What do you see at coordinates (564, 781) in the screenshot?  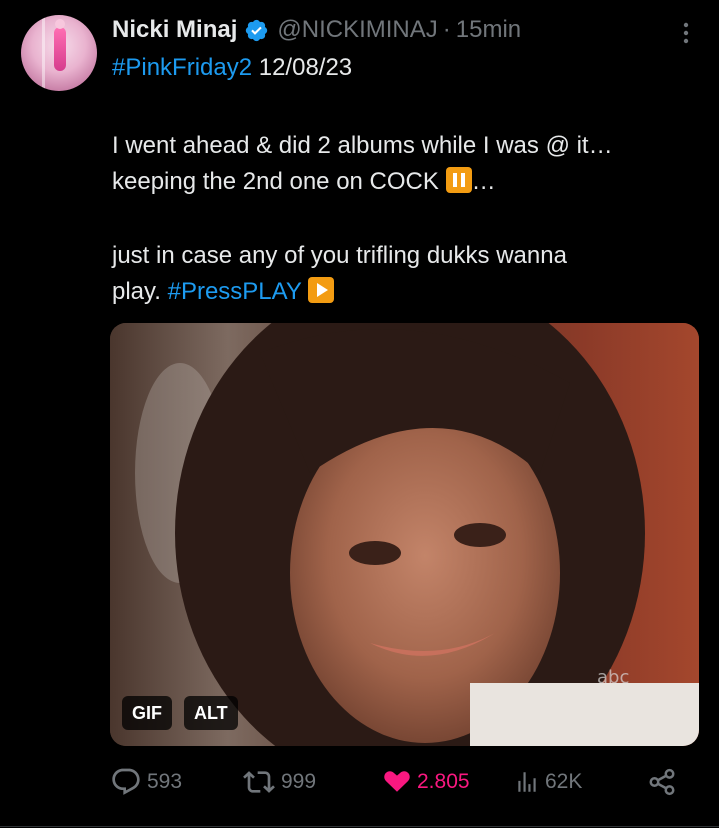 I see `view-count: 62K` at bounding box center [564, 781].